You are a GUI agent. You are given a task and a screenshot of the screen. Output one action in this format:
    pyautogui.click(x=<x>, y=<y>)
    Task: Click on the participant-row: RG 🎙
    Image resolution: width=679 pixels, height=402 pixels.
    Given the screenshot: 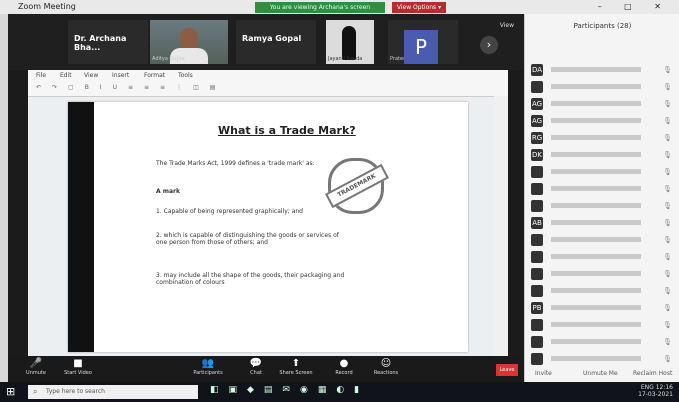 What is the action you would take?
    pyautogui.click(x=603, y=139)
    